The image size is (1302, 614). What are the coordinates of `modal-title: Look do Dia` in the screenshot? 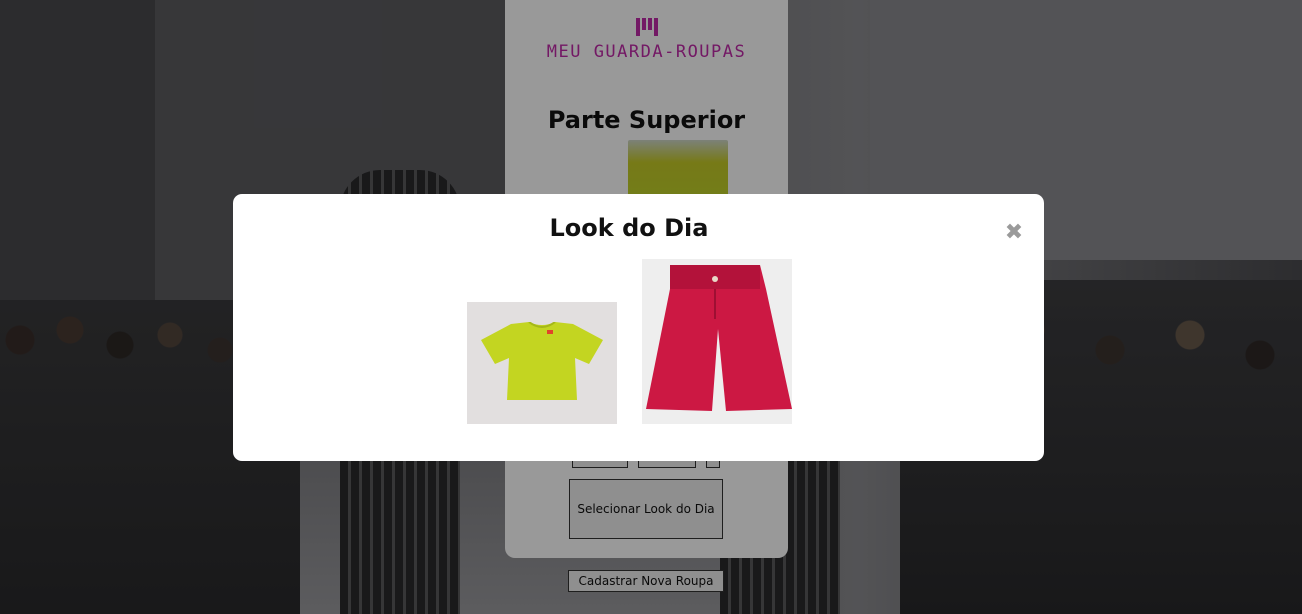 It's located at (629, 228).